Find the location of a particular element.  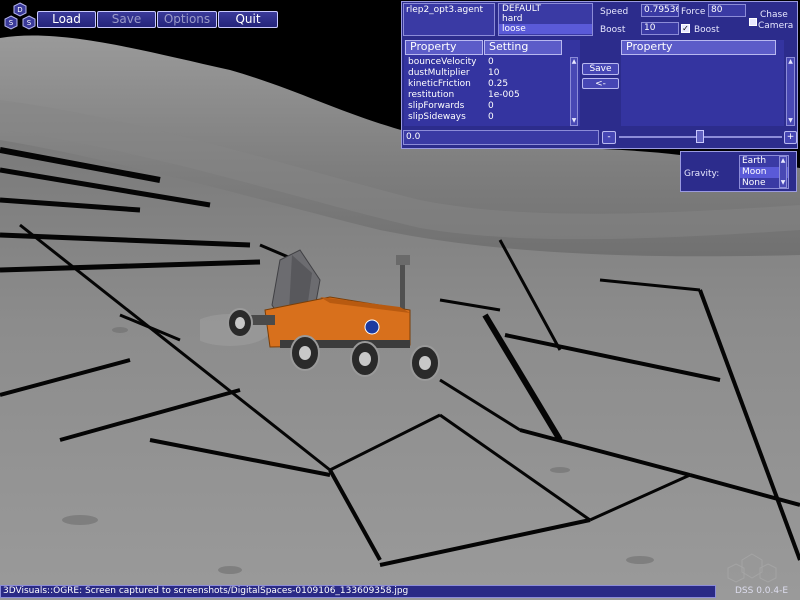

boost-label: Boost is located at coordinates (613, 30).